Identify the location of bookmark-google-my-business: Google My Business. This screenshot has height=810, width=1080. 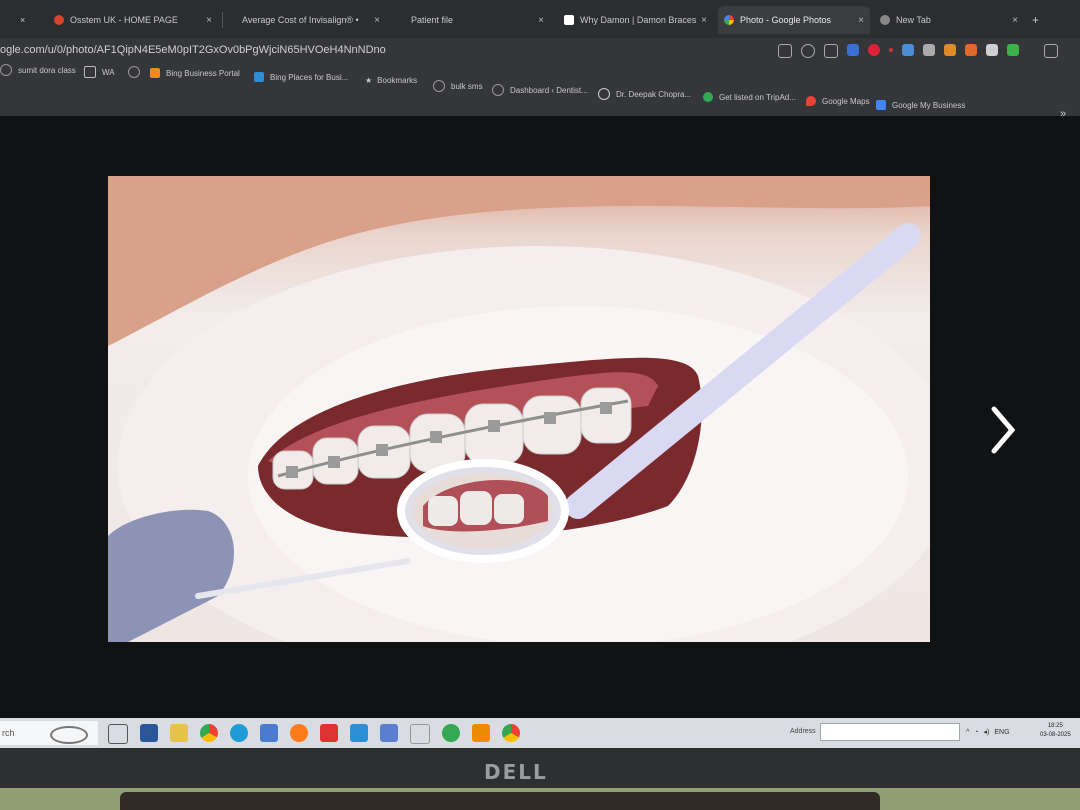
(920, 105).